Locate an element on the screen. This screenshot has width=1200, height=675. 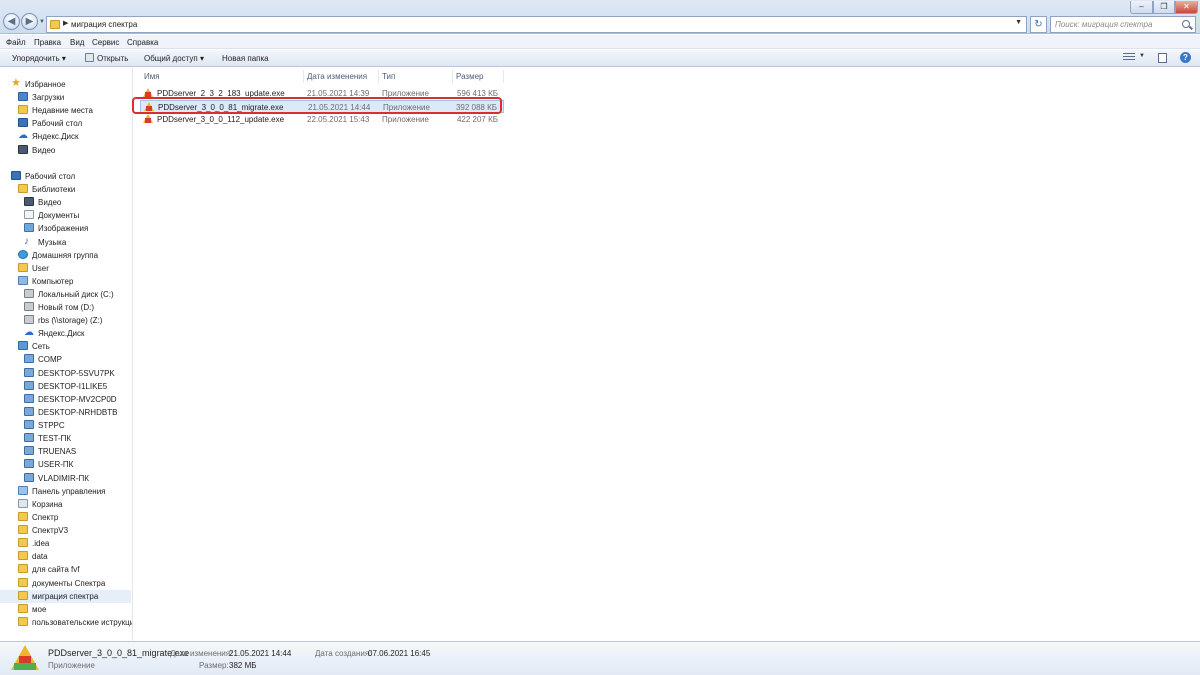
column-header-name: Имя is located at coordinates (152, 76).